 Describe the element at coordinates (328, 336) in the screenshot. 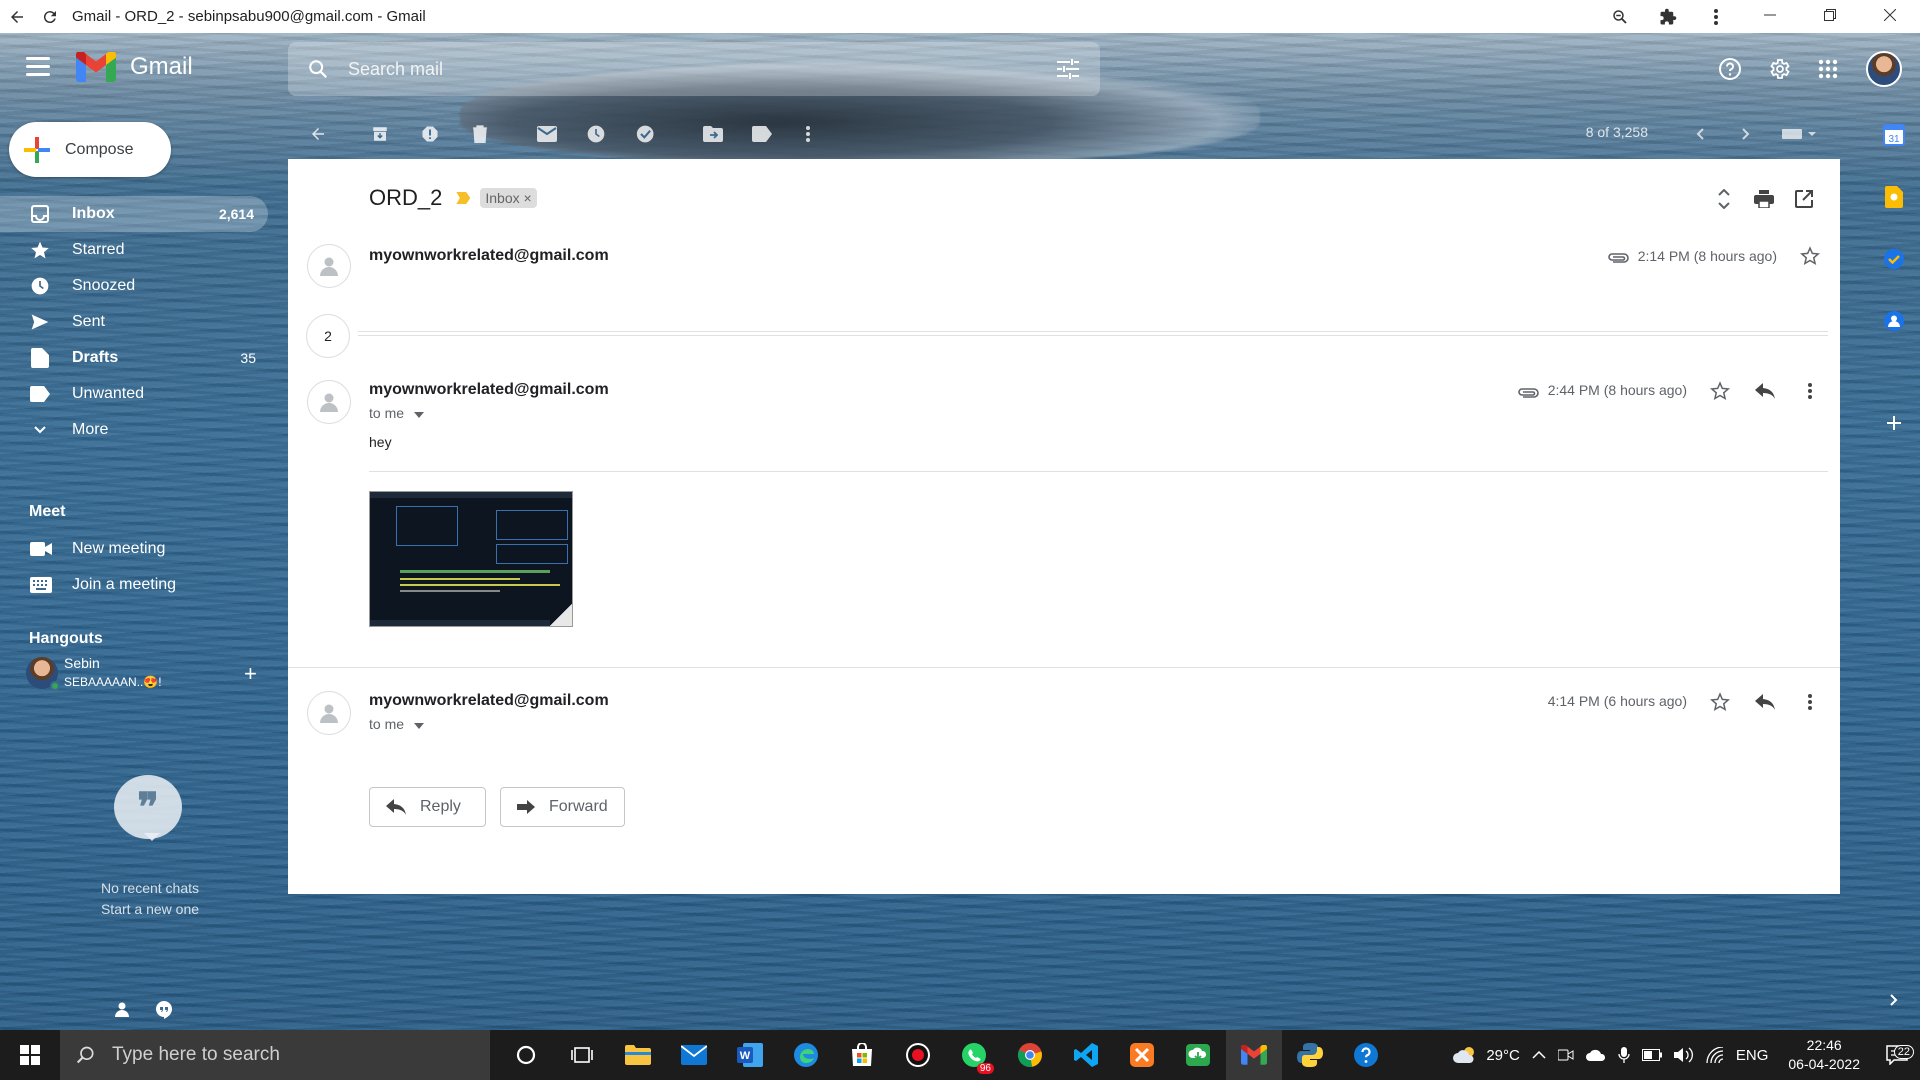

I see `collapsed-messages-count: 2` at that location.